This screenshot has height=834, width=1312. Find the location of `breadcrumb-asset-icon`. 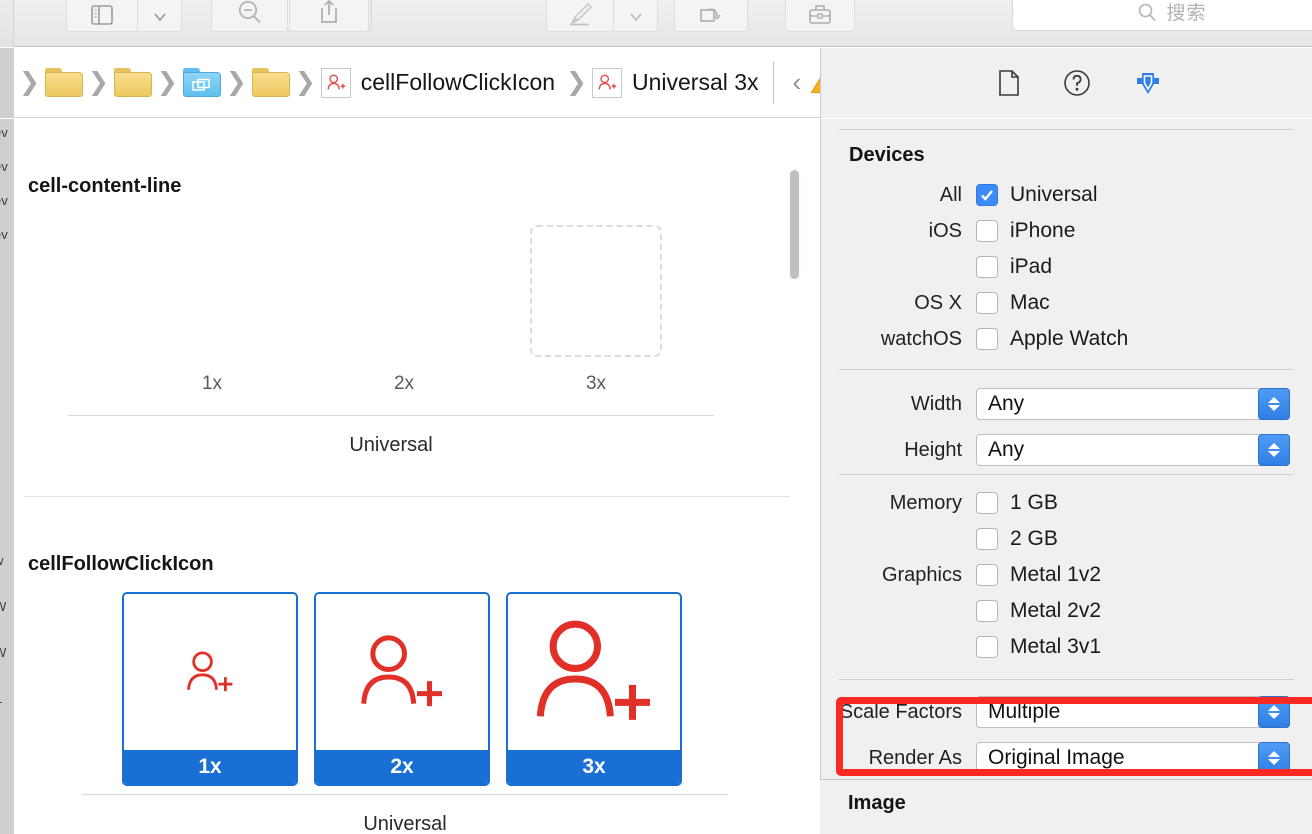

breadcrumb-asset-icon is located at coordinates (335, 82).